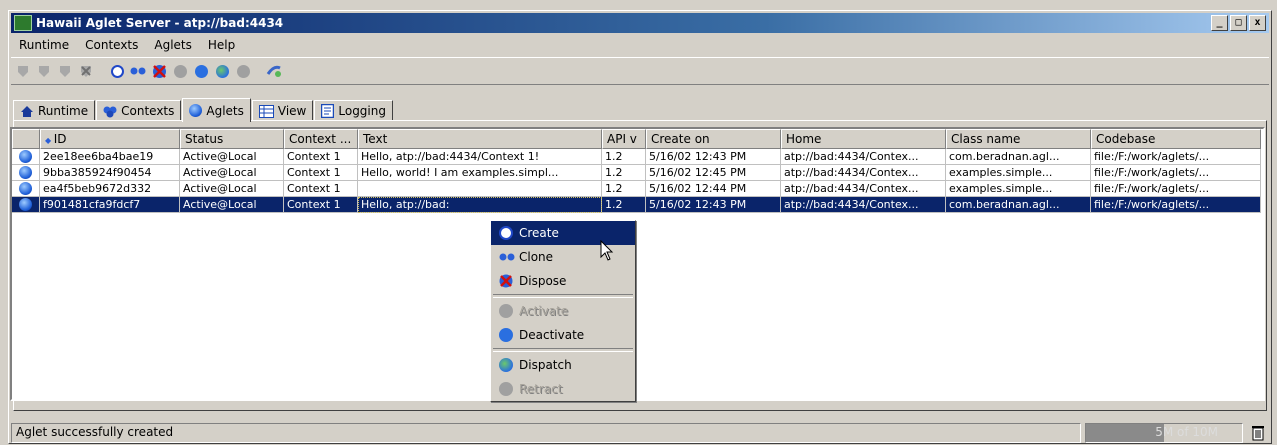 Image resolution: width=1277 pixels, height=445 pixels. What do you see at coordinates (86, 71) in the screenshot?
I see `context-remove-icon` at bounding box center [86, 71].